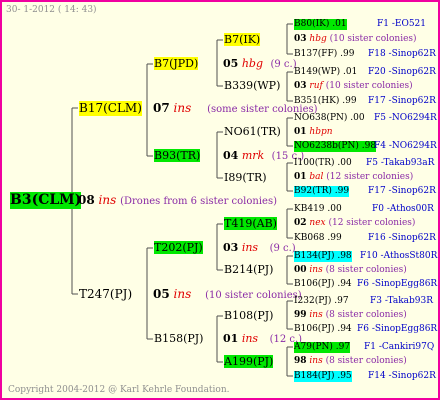 The image size is (440, 400). Describe the element at coordinates (350, 315) in the screenshot. I see `gen4-mating: 99 ins (8 sister colonies)` at that location.